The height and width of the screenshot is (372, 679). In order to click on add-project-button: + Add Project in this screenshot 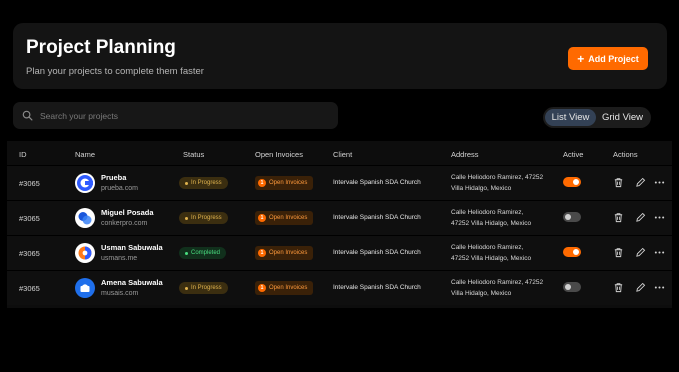, I will do `click(608, 58)`.